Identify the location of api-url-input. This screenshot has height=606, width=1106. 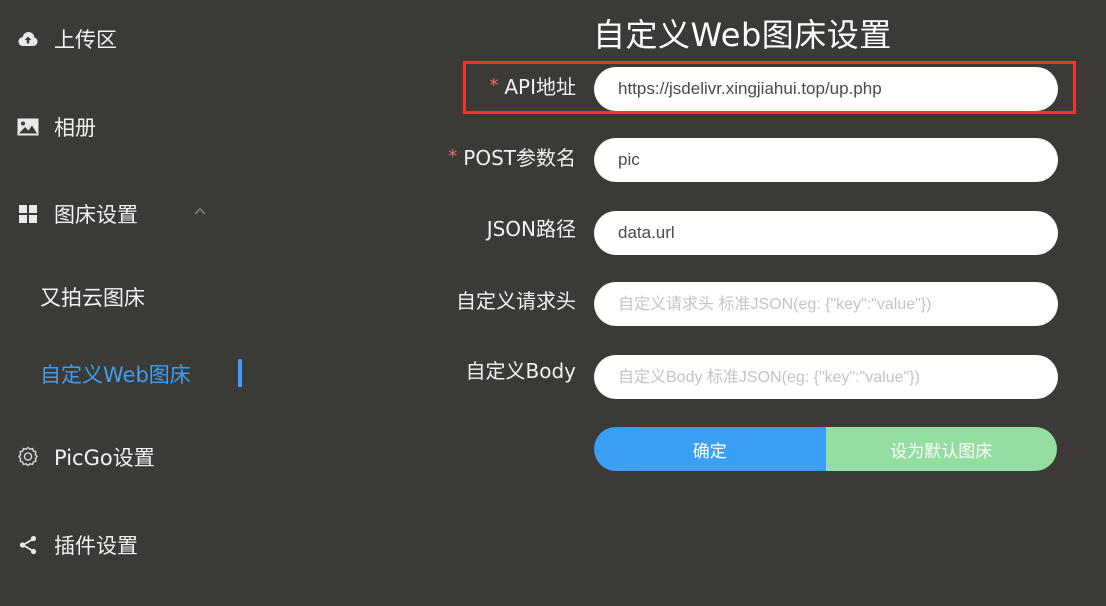
(826, 89).